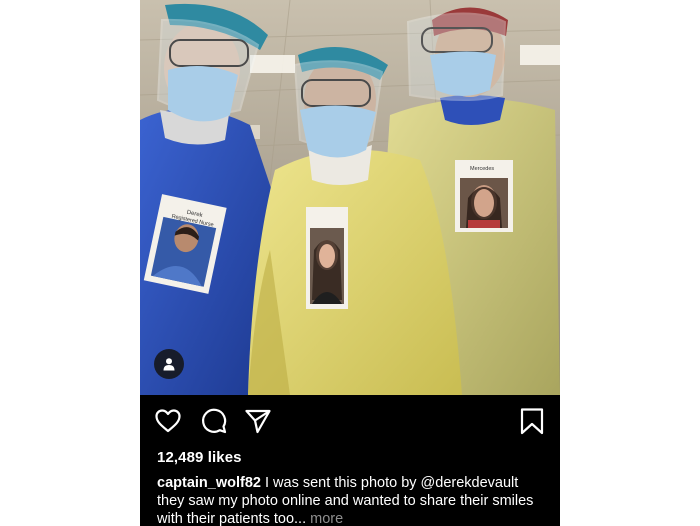 The width and height of the screenshot is (700, 526). What do you see at coordinates (209, 483) in the screenshot?
I see `caption-username: captain_wolf82` at bounding box center [209, 483].